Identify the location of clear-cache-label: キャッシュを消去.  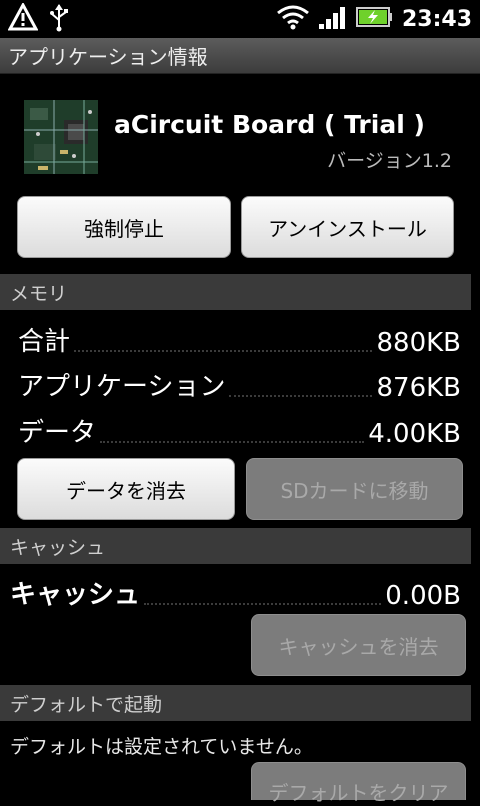
(358, 646).